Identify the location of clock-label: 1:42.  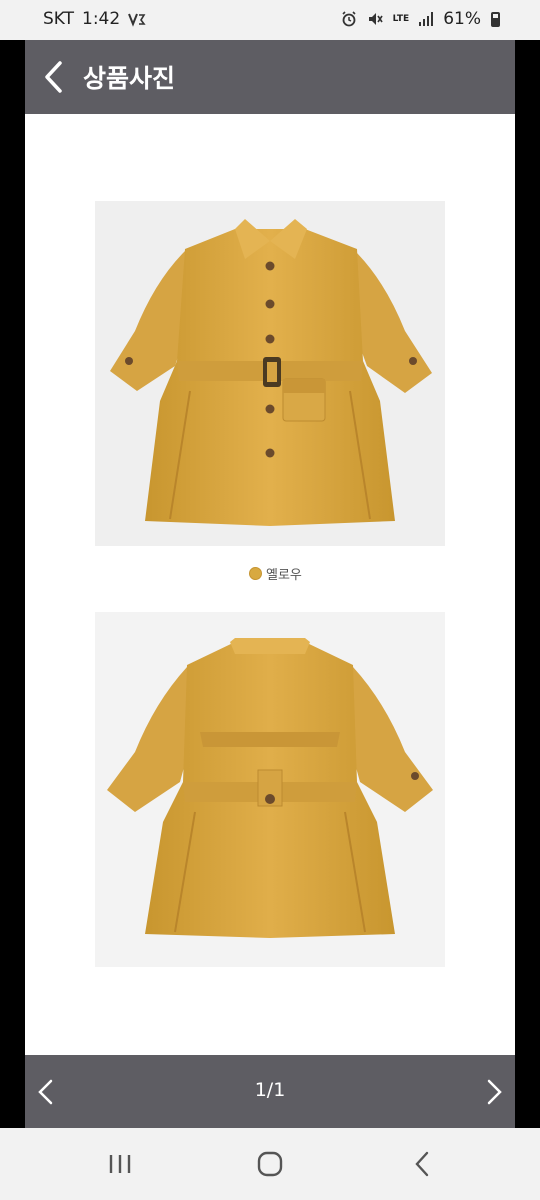
(101, 19).